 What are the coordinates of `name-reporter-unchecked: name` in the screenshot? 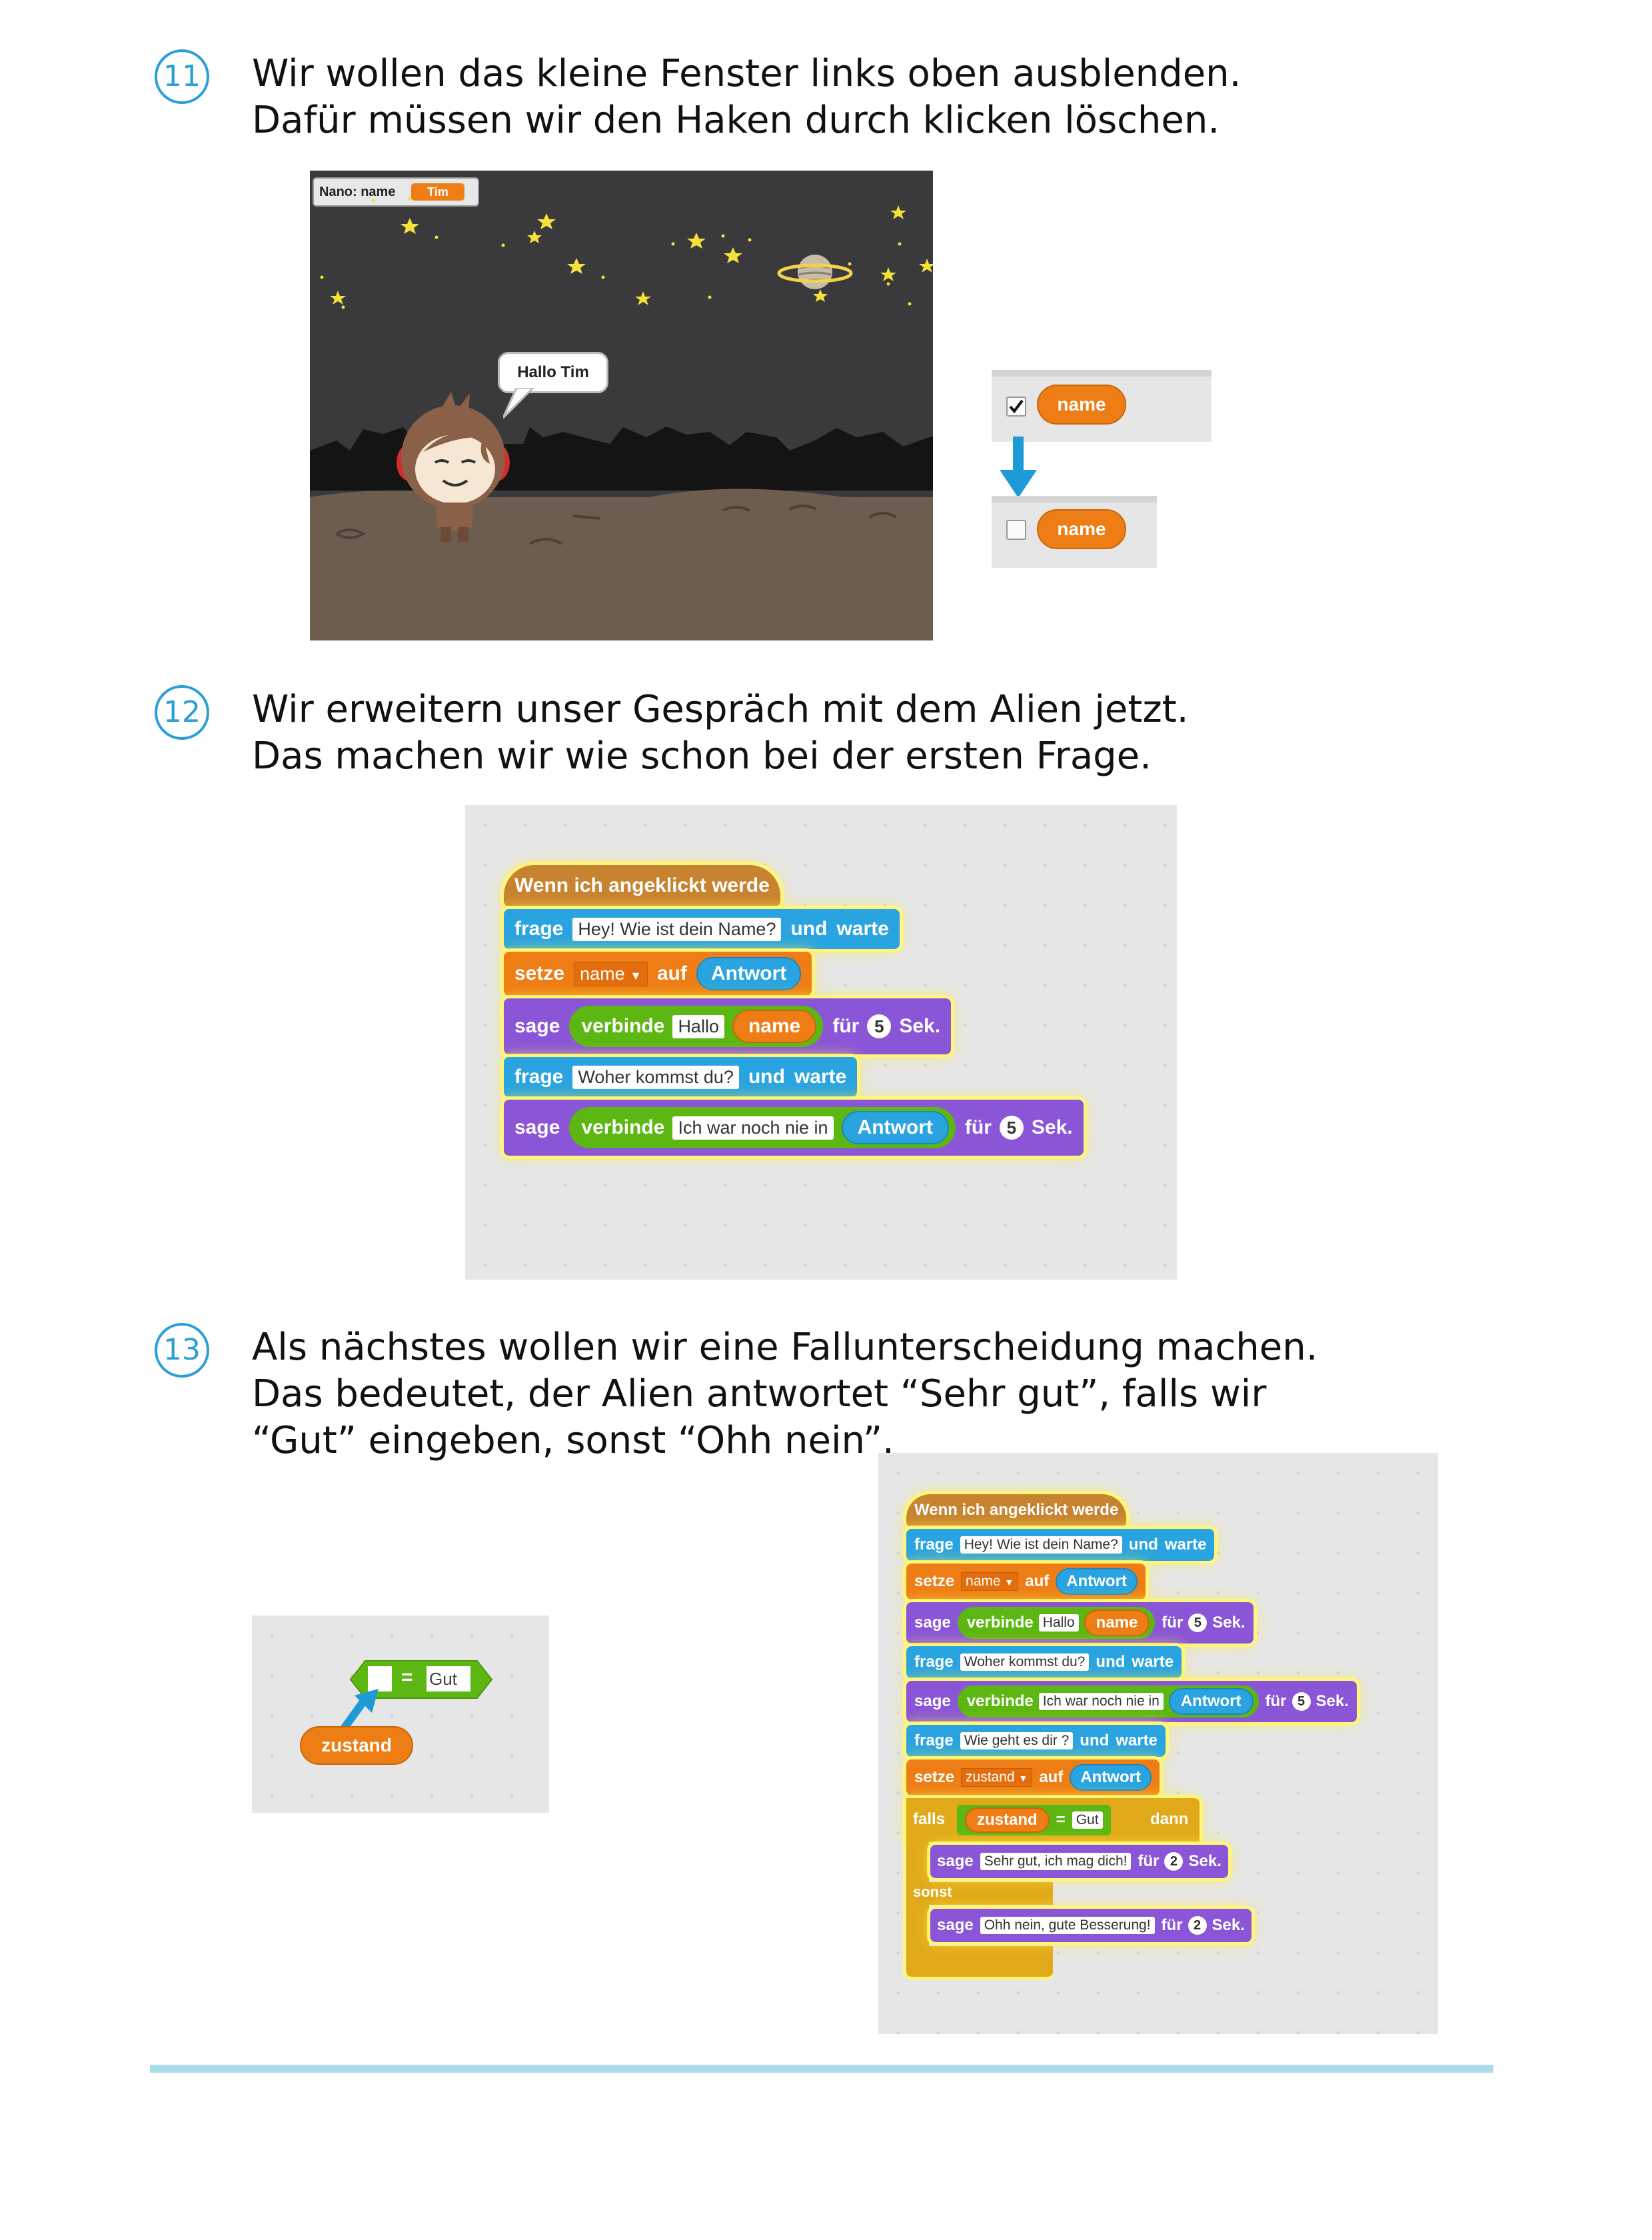 It's located at (1081, 529).